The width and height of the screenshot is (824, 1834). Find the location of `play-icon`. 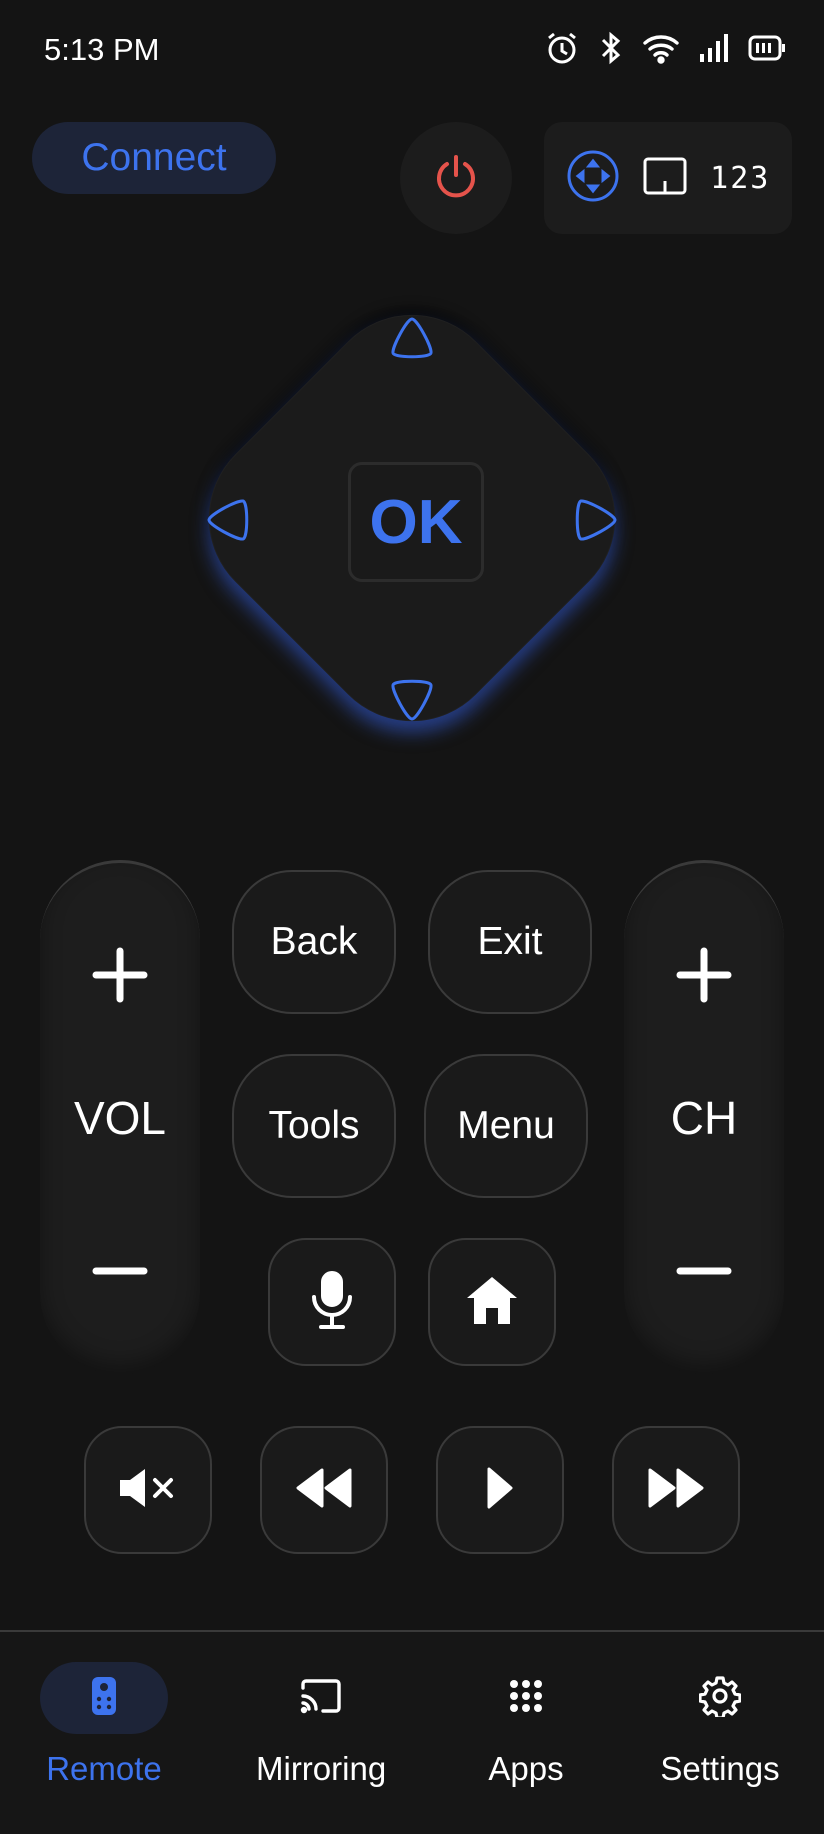

play-icon is located at coordinates (500, 1490).